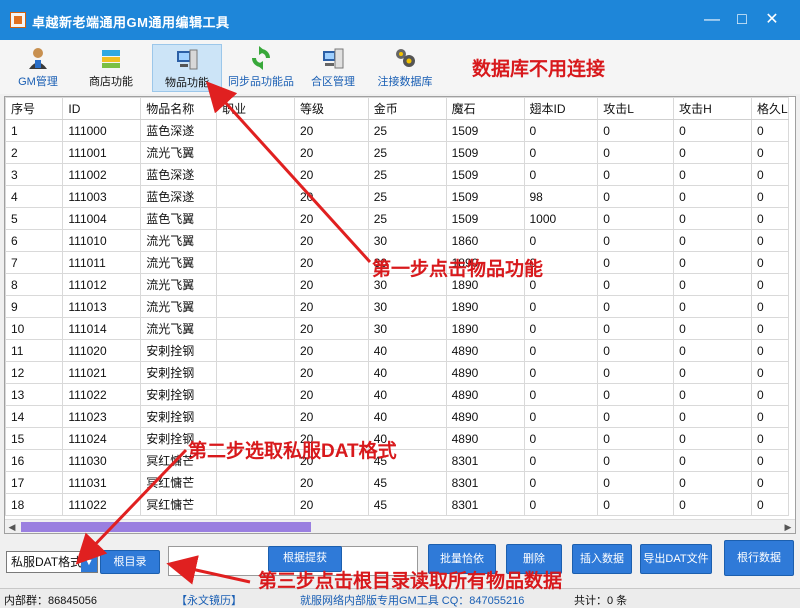 The image size is (800, 608). Describe the element at coordinates (407, 306) in the screenshot. I see `table-cell: 30` at that location.